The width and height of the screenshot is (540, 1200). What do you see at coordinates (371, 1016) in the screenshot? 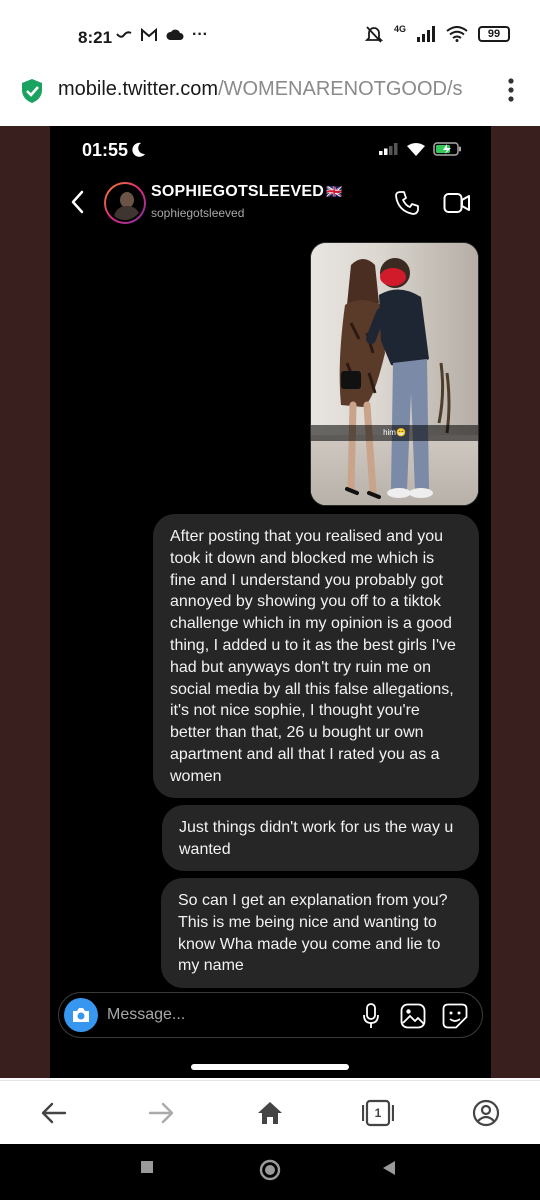
I see `microphone-icon` at bounding box center [371, 1016].